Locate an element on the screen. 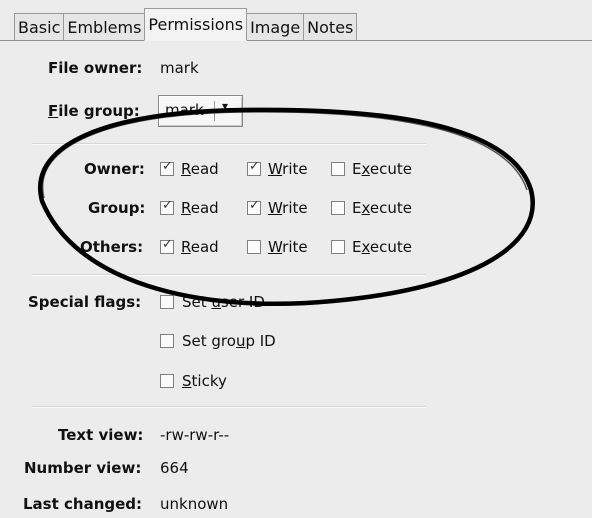  group-write-checkbox: Write is located at coordinates (277, 208).